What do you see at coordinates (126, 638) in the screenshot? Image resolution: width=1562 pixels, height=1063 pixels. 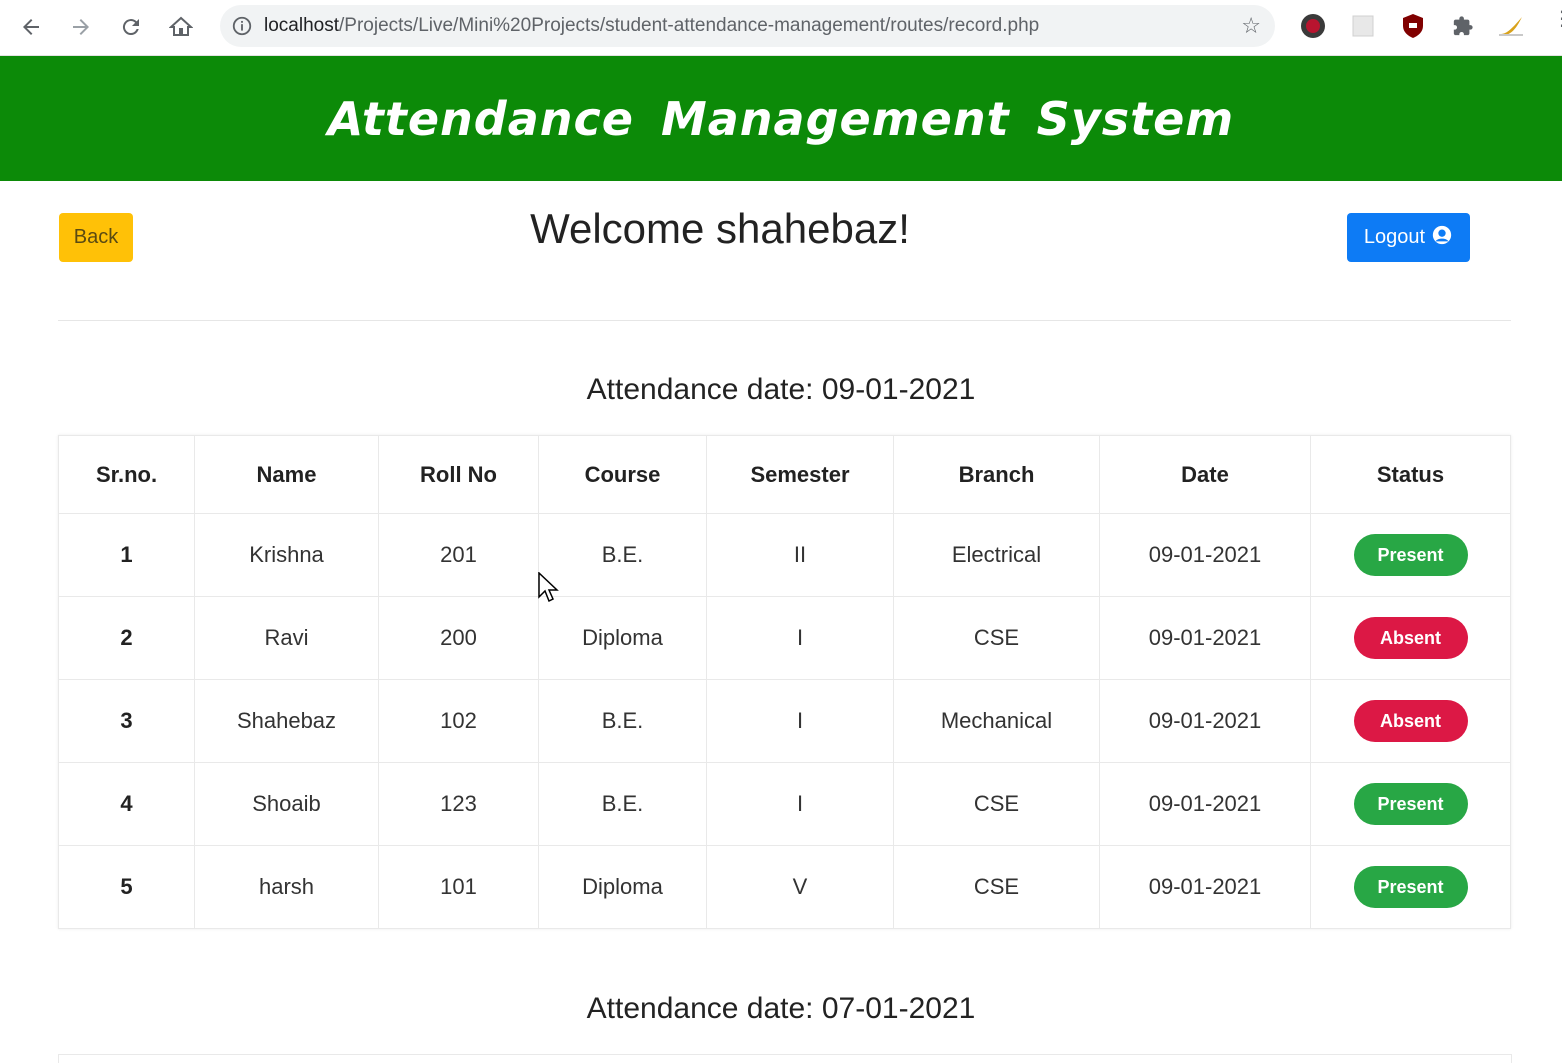 I see `sr-cell: 2` at bounding box center [126, 638].